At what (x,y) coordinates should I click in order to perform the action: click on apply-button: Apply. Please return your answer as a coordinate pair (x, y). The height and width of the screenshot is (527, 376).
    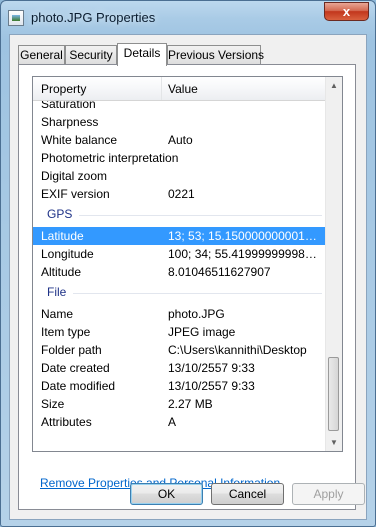
    Looking at the image, I should click on (328, 494).